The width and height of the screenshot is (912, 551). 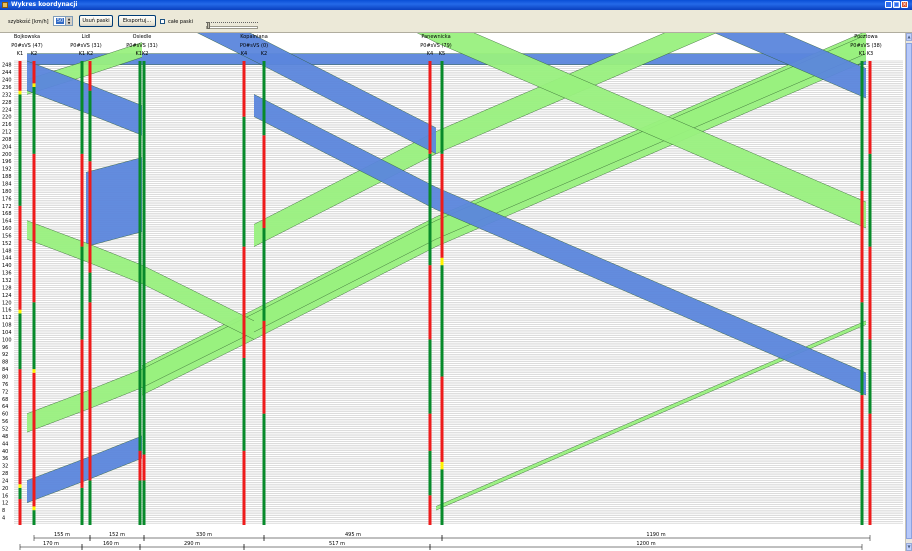 I want to click on slider-ticks, so click(x=232, y=23).